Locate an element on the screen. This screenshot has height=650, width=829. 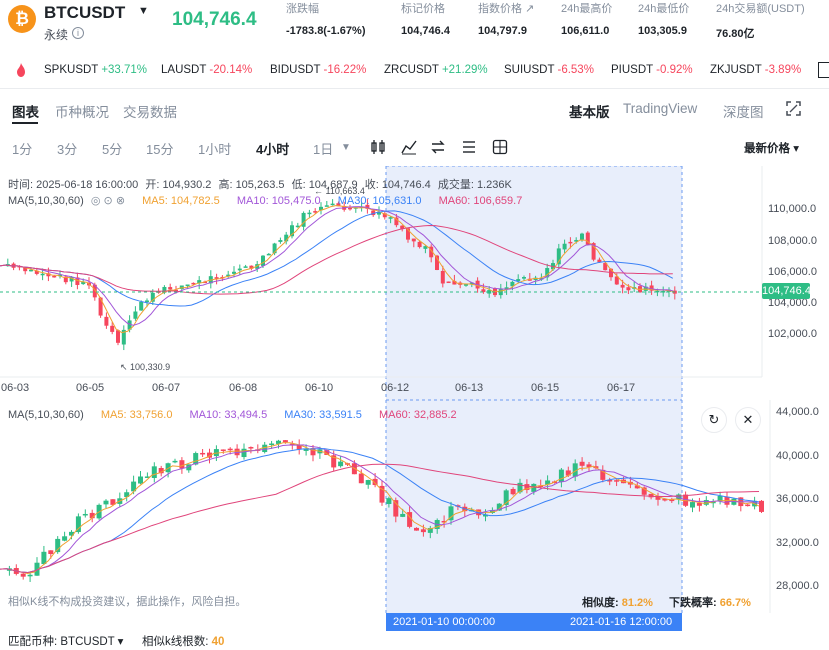
ticker-item: SPKUSDT +33.71% is located at coordinates (95, 70).